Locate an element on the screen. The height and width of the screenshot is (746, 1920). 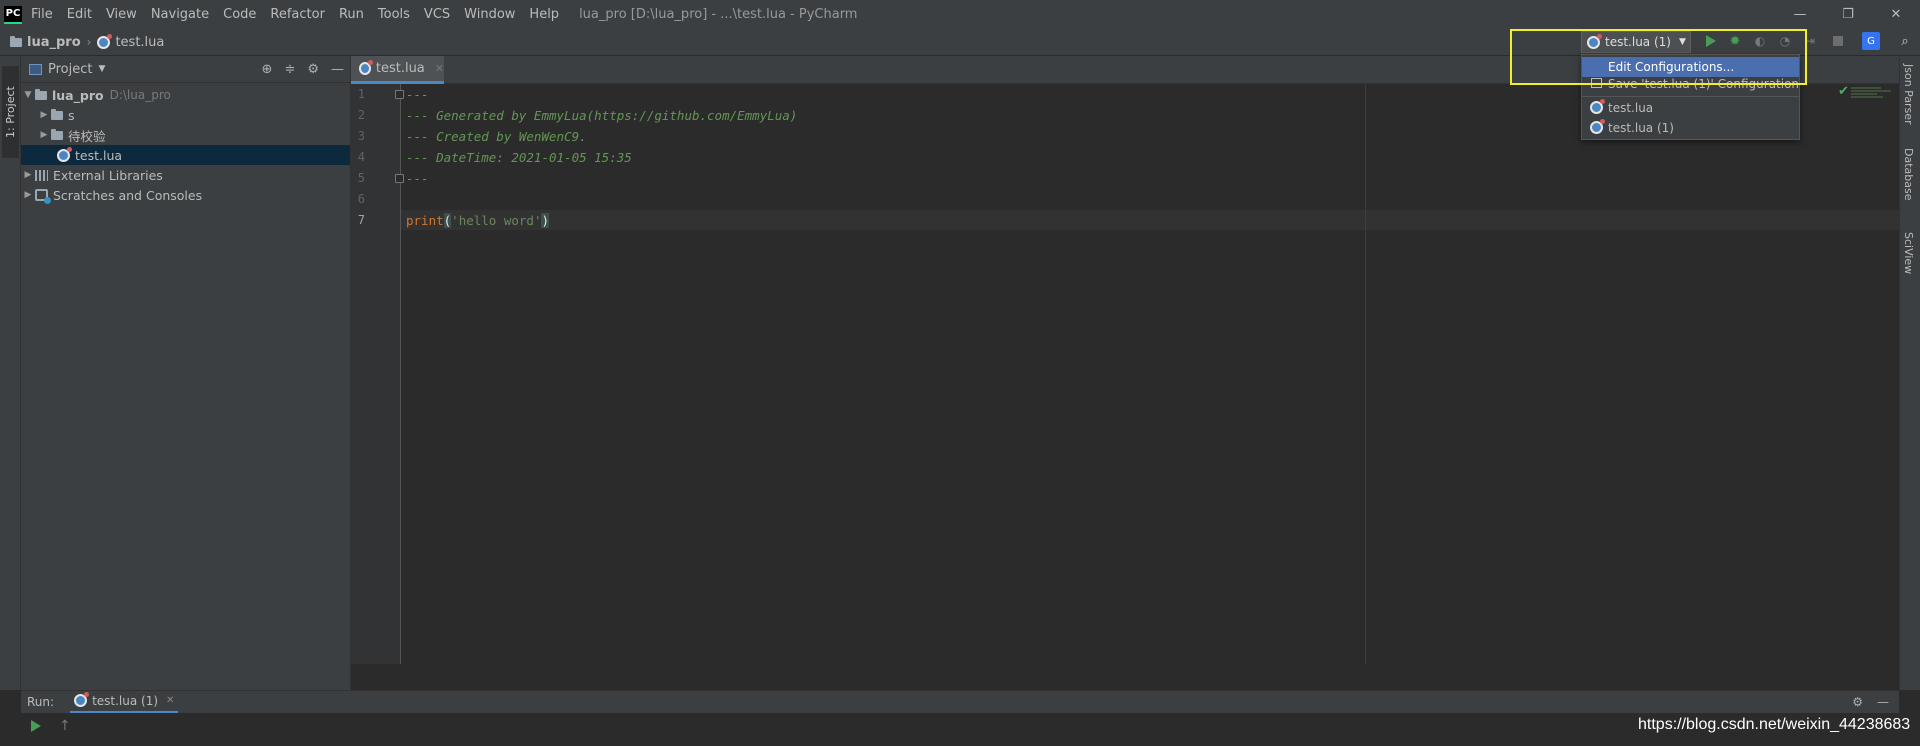
arrow-up-icon: ↑ is located at coordinates (65, 726).